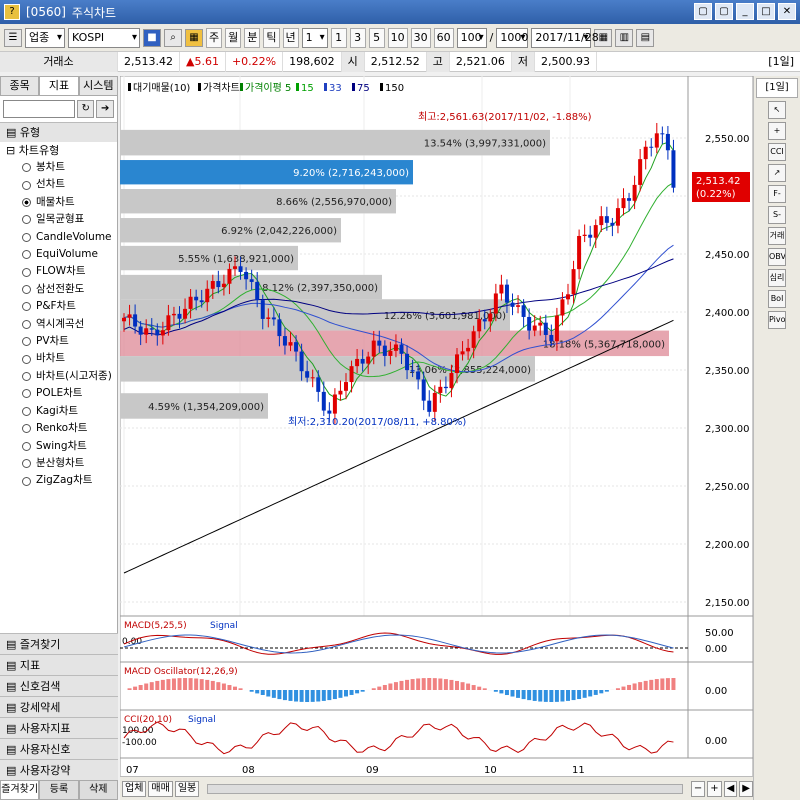 This screenshot has width=800, height=800. I want to click on period-minute-button: 분, so click(252, 37).